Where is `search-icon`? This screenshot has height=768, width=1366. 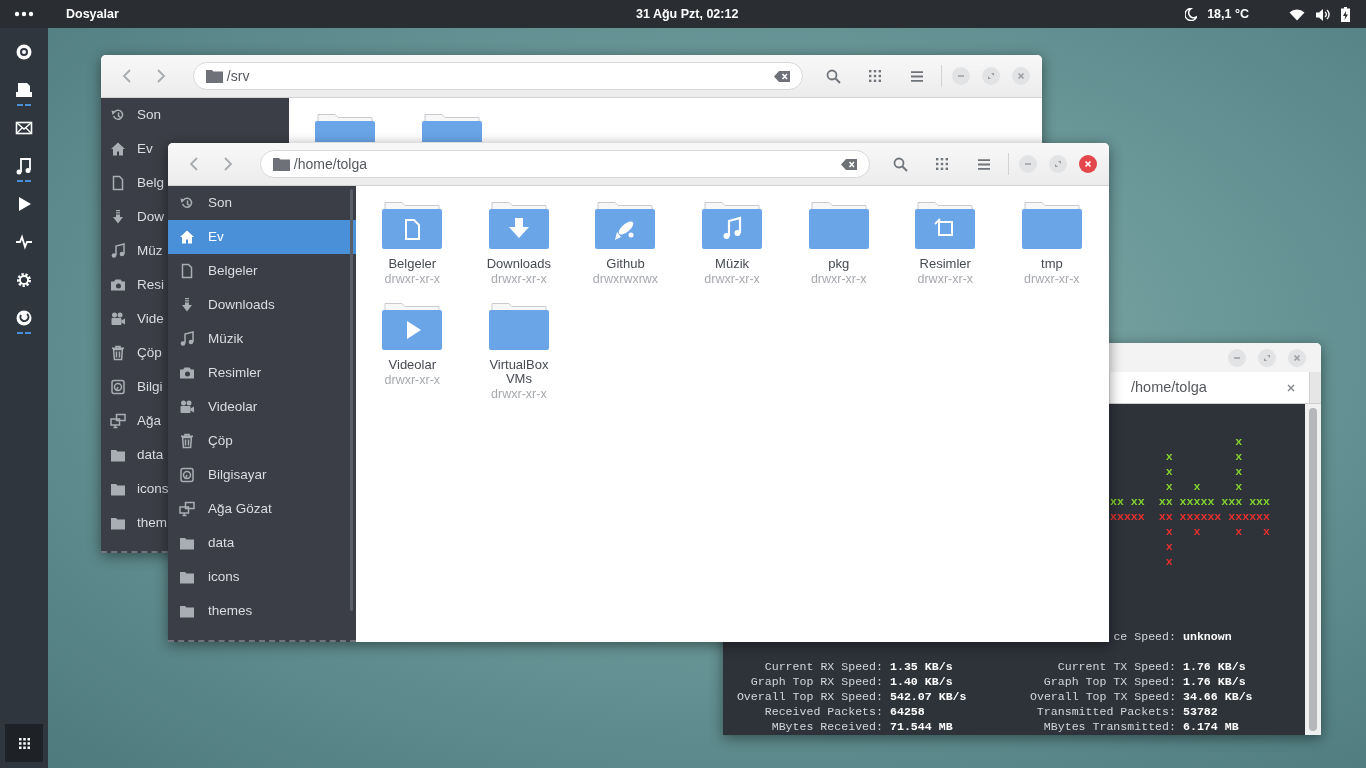 search-icon is located at coordinates (833, 76).